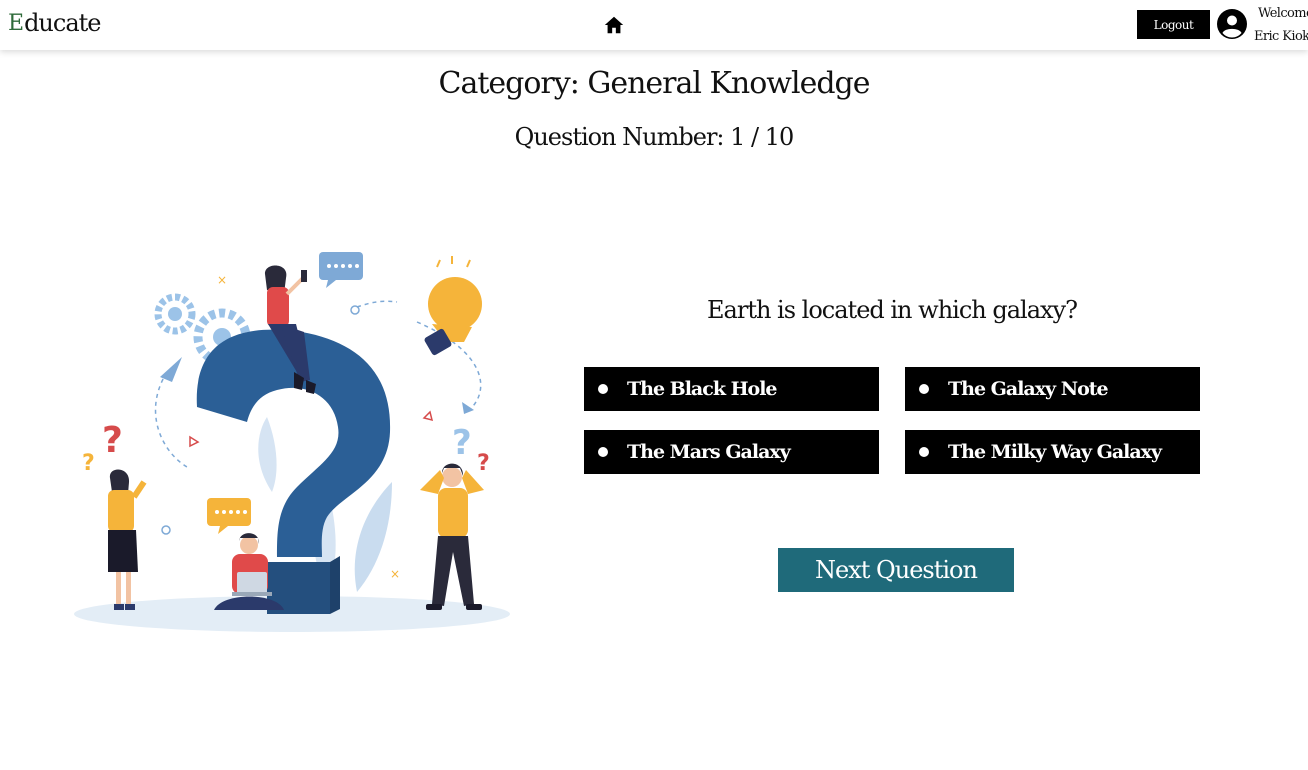  What do you see at coordinates (1281, 25) in the screenshot?
I see `welcome-text: Welcome Eric Kioko` at bounding box center [1281, 25].